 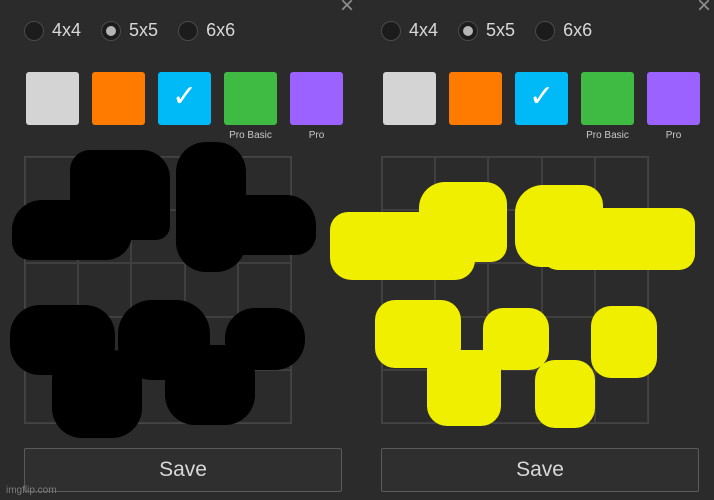 I want to click on watermark-text: imgflip.com, so click(x=31, y=490).